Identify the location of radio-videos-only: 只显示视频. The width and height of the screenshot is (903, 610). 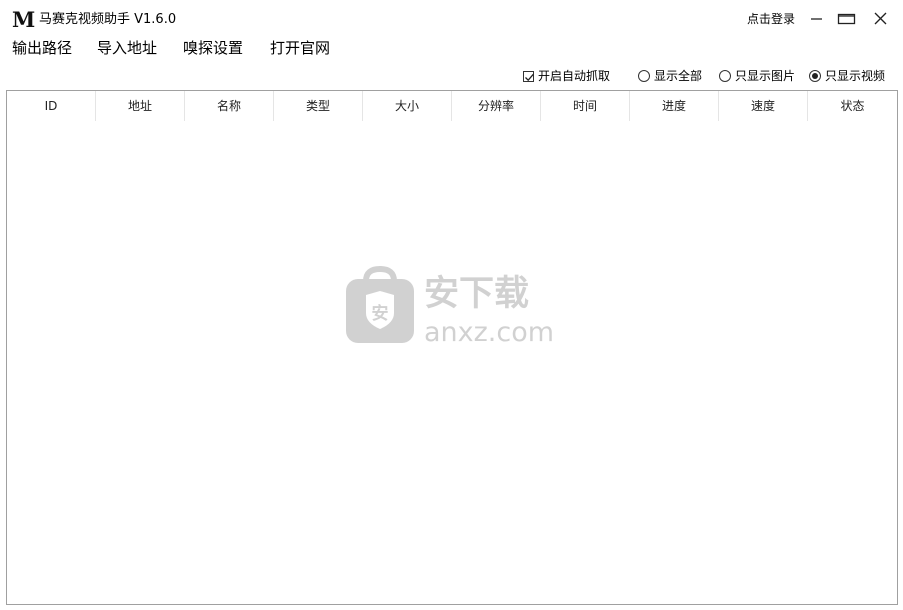
(847, 76).